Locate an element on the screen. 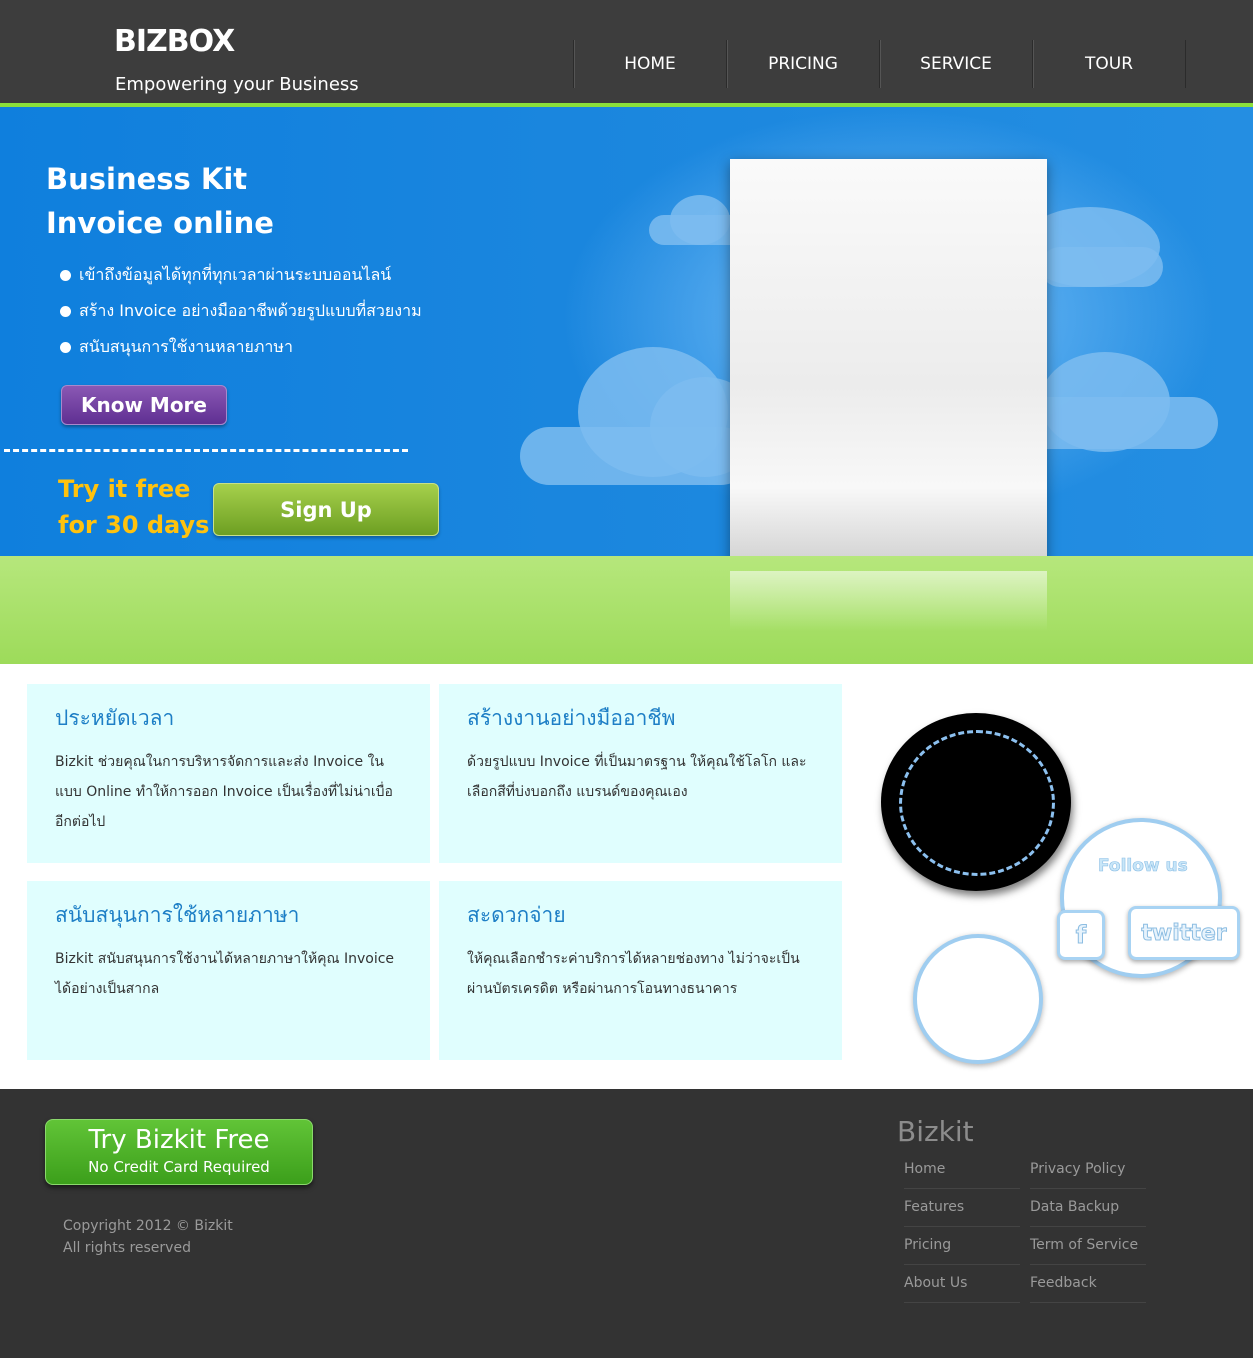  hero-title-line1: Business Kit is located at coordinates (147, 179).